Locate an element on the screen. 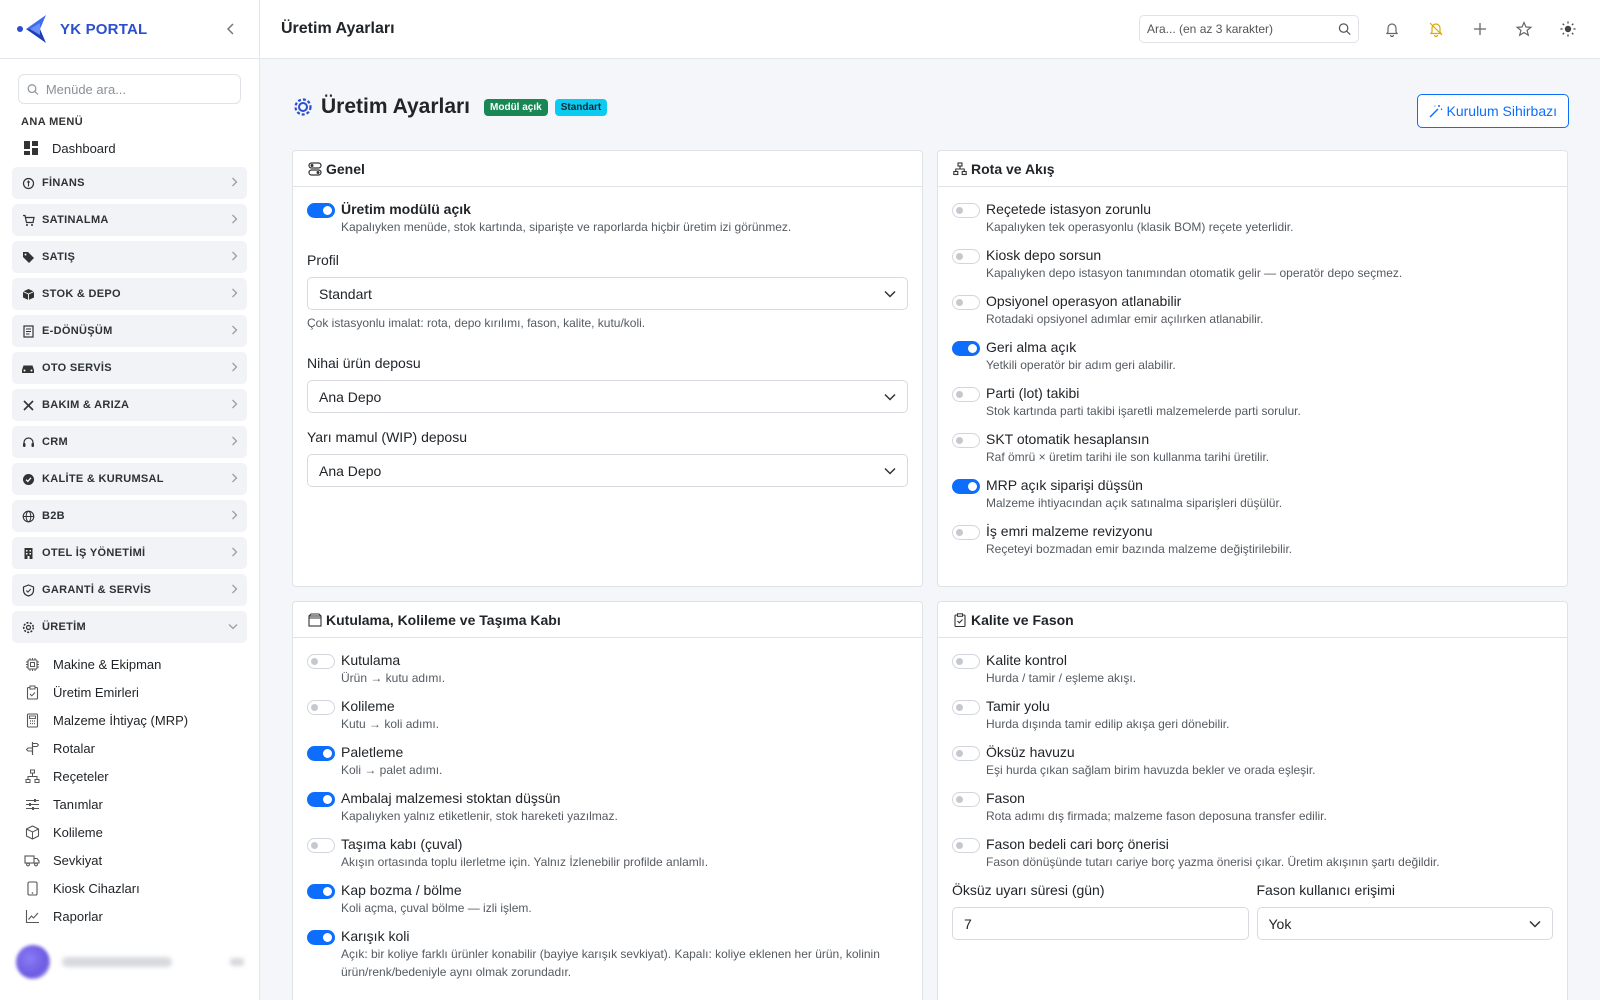  menu-search-input is located at coordinates (138, 89).